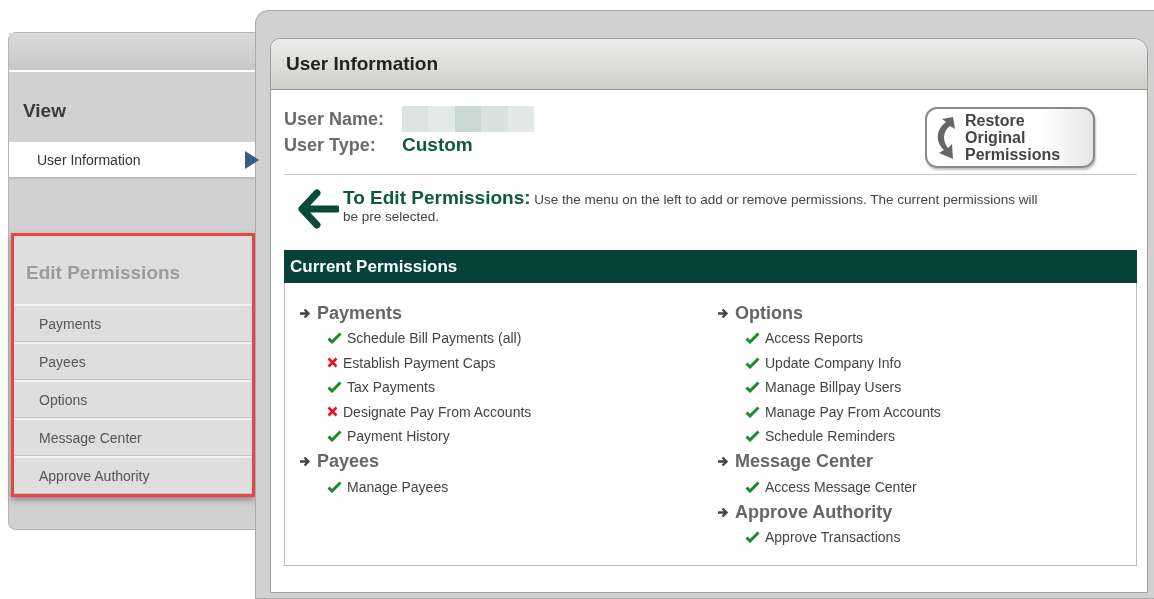  What do you see at coordinates (133, 437) in the screenshot?
I see `sidebar-item: Message Center` at bounding box center [133, 437].